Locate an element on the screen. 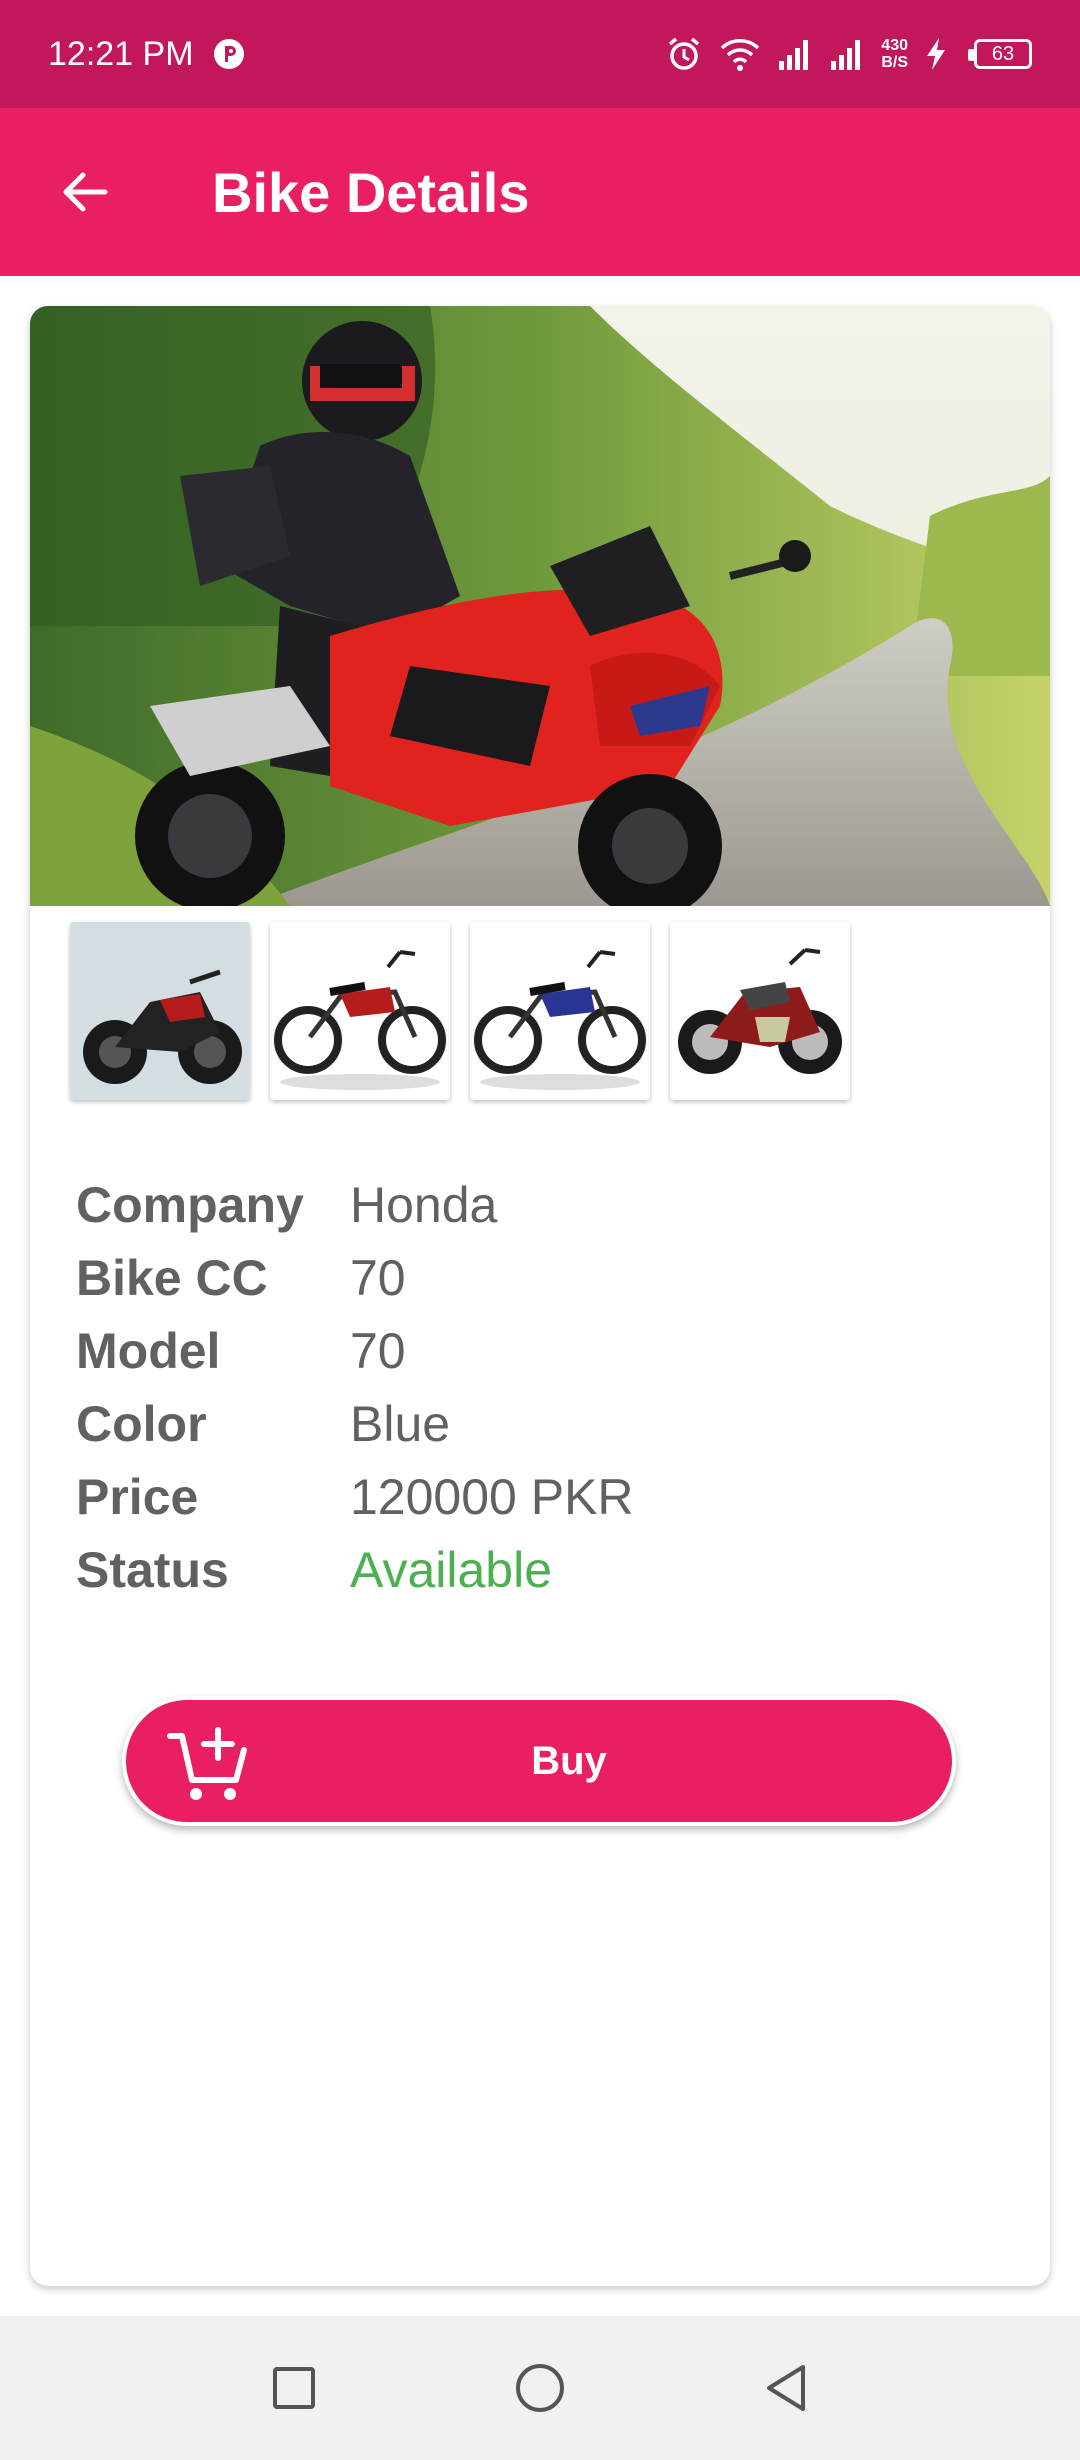 Image resolution: width=1080 pixels, height=2460 pixels. back-button is located at coordinates (85, 192).